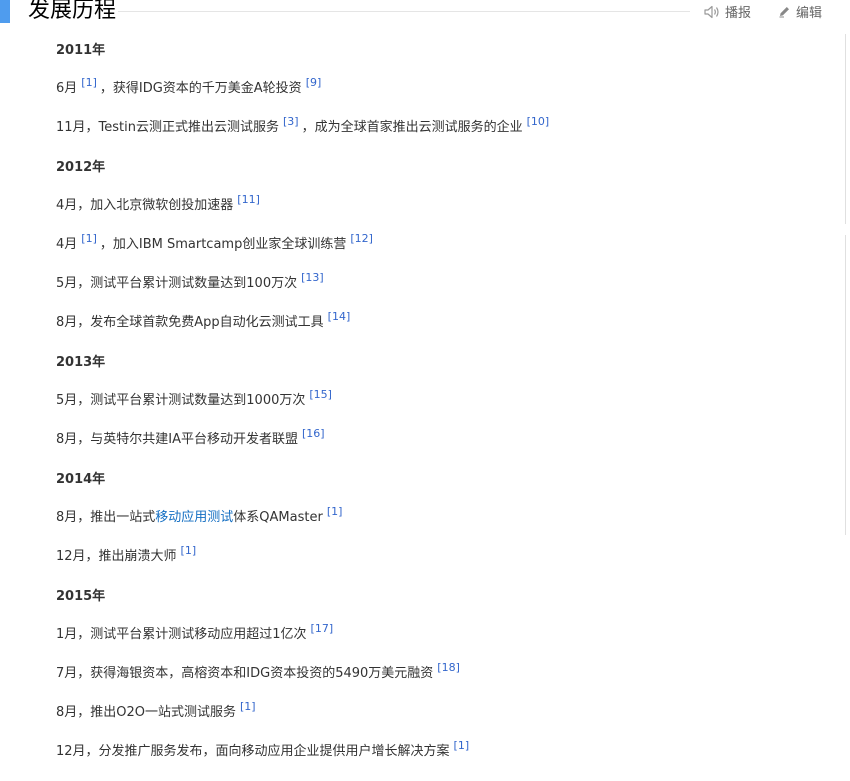 The height and width of the screenshot is (781, 850). What do you see at coordinates (313, 433) in the screenshot?
I see `citation-link: [16]` at bounding box center [313, 433].